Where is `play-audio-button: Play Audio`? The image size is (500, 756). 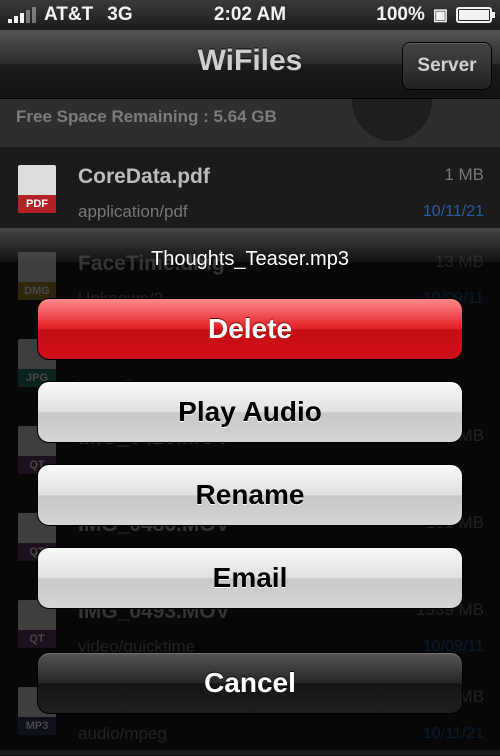 play-audio-button: Play Audio is located at coordinates (250, 412).